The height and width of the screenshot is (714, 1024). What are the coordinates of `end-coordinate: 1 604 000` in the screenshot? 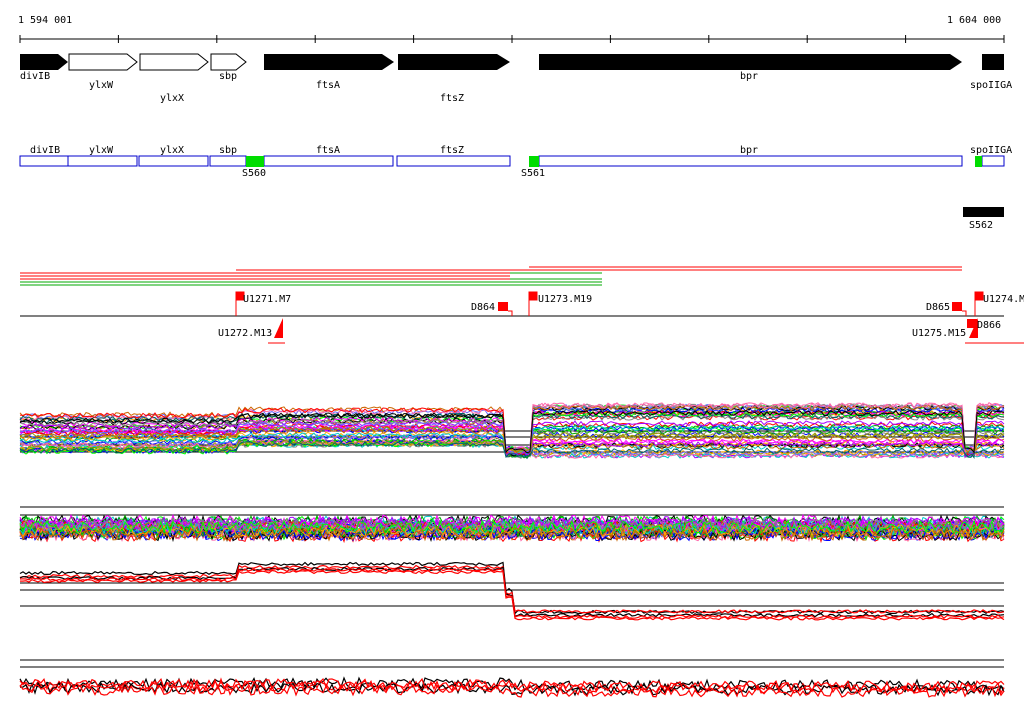 It's located at (974, 20).